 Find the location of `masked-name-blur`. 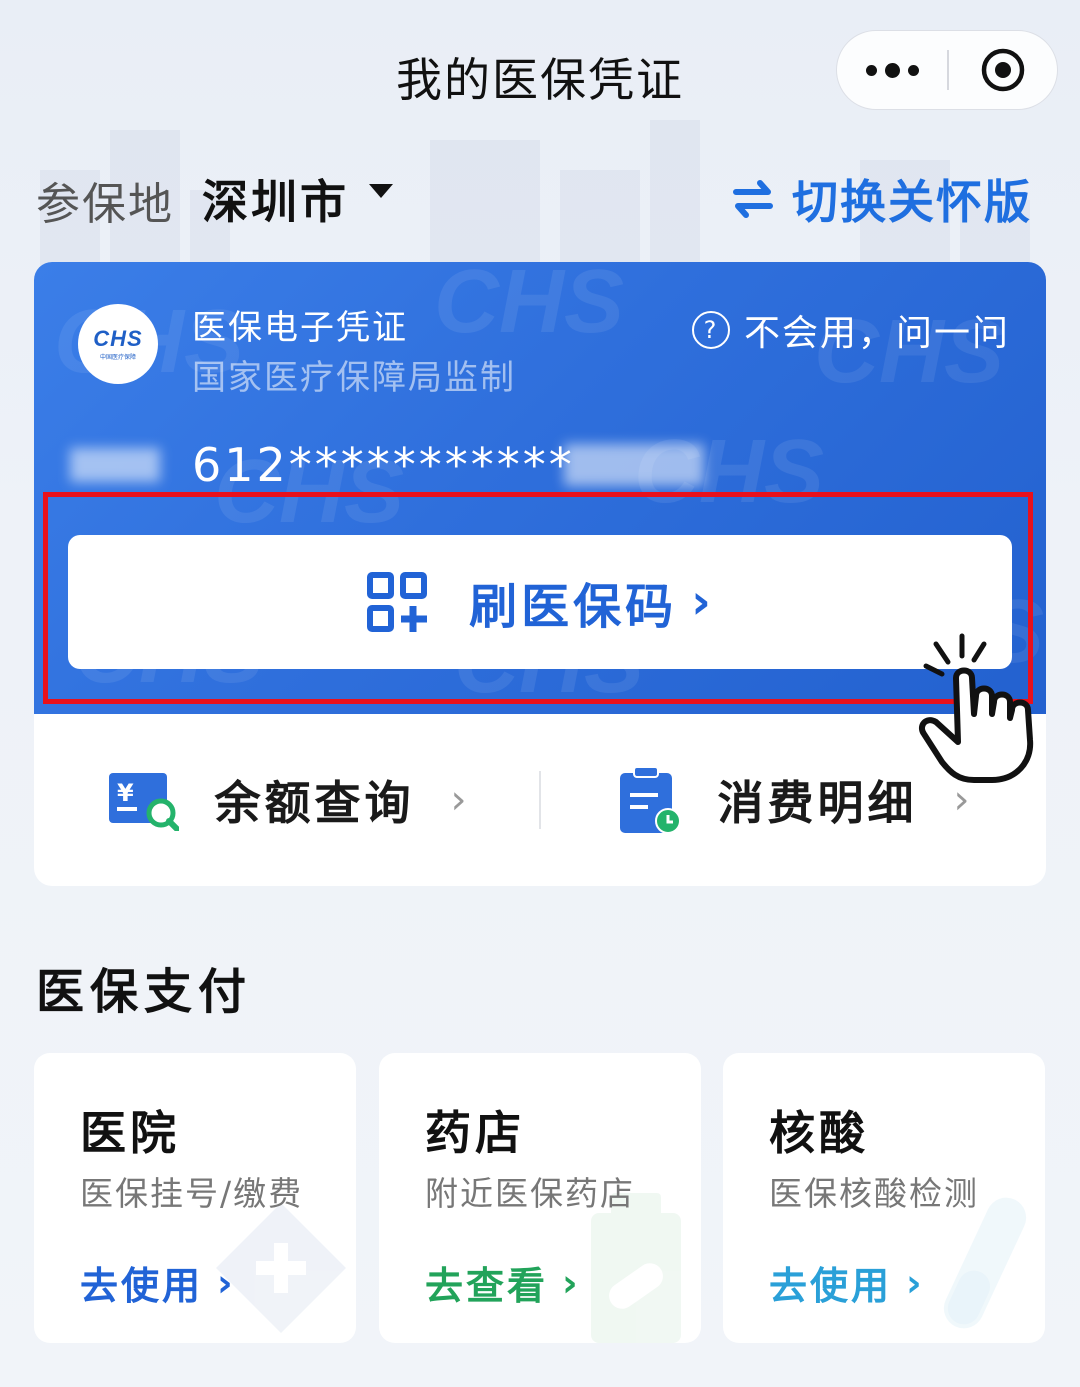

masked-name-blur is located at coordinates (115, 465).